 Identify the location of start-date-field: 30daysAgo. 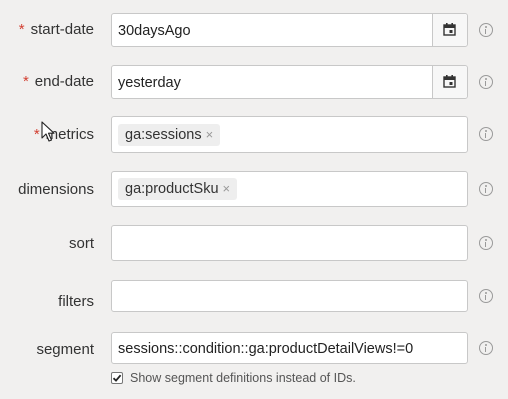
(289, 30).